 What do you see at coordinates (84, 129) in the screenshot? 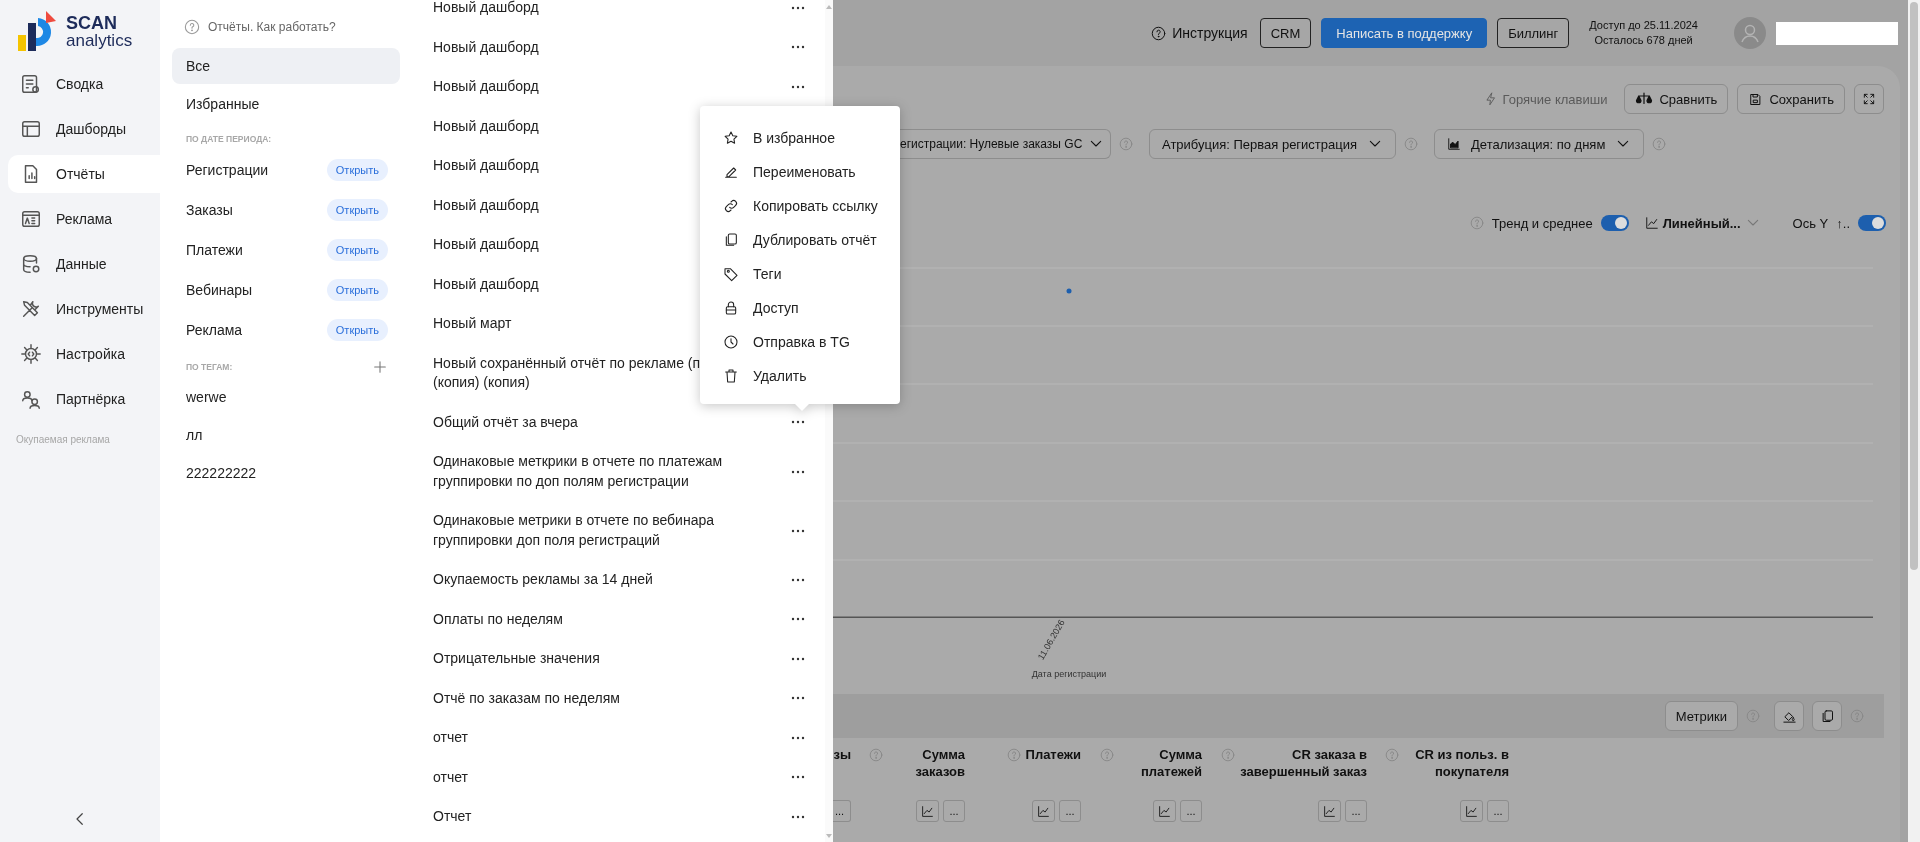
I see `nav-item: Дашборды` at bounding box center [84, 129].